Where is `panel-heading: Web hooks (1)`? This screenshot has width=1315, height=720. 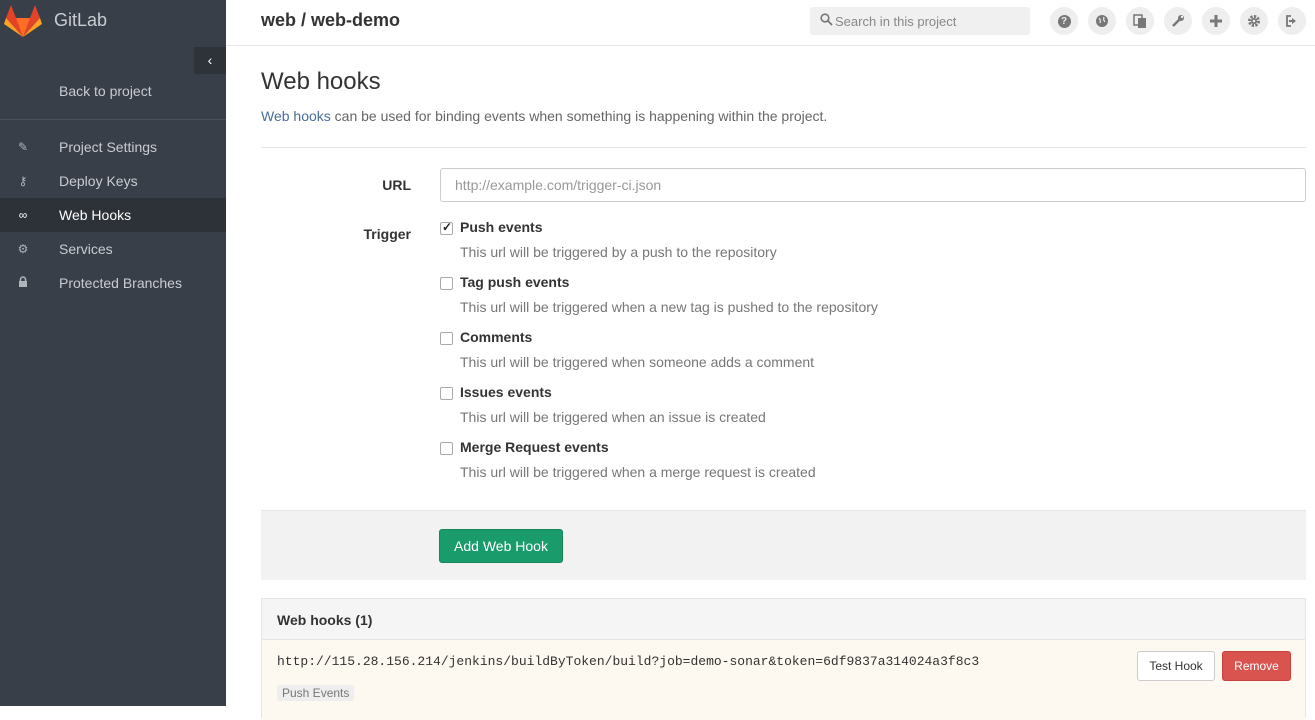 panel-heading: Web hooks (1) is located at coordinates (783, 619).